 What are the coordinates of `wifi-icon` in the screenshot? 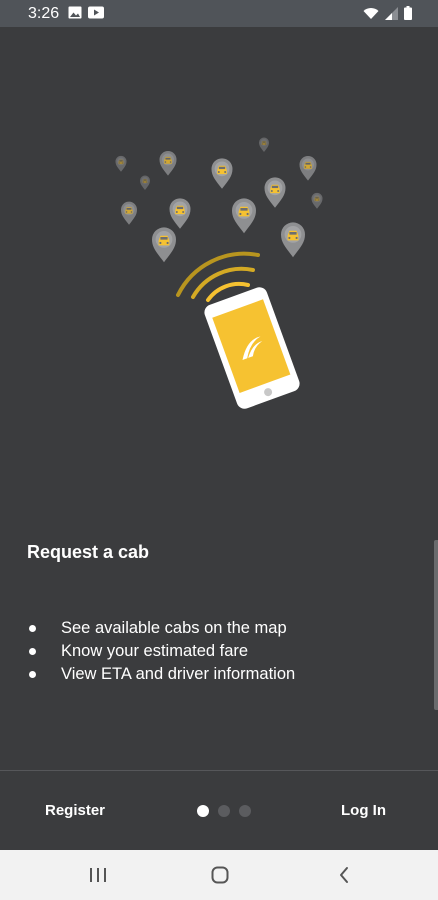 It's located at (371, 13).